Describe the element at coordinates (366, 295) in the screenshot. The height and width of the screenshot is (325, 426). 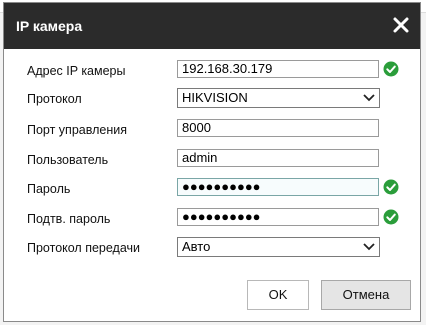
I see `cancel-button: Отмена` at that location.